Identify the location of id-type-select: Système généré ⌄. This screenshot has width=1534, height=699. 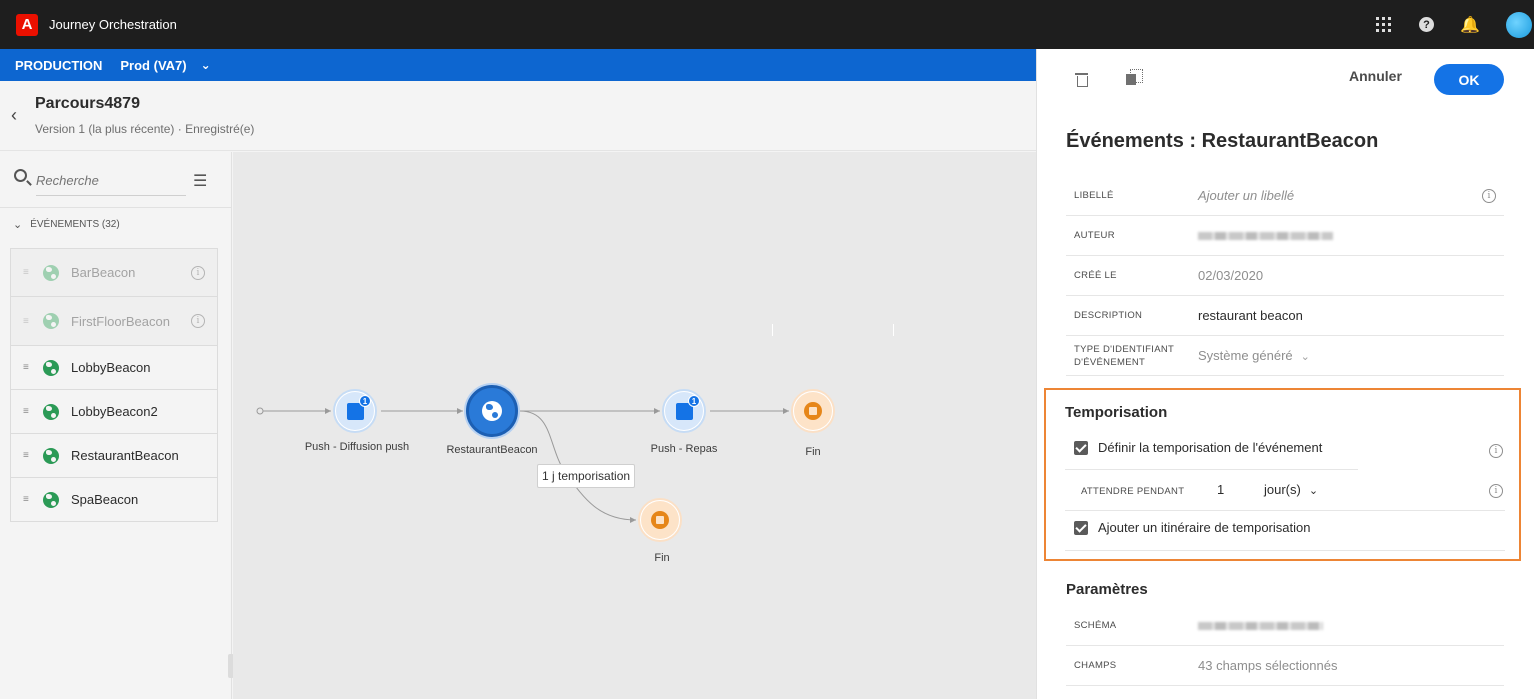
(1254, 355).